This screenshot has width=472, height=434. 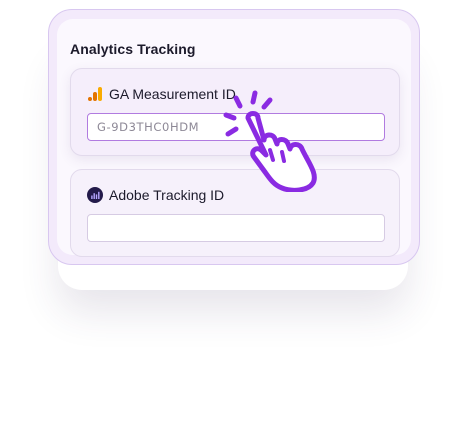 I want to click on card-title: Analytics Tracking, so click(x=133, y=49).